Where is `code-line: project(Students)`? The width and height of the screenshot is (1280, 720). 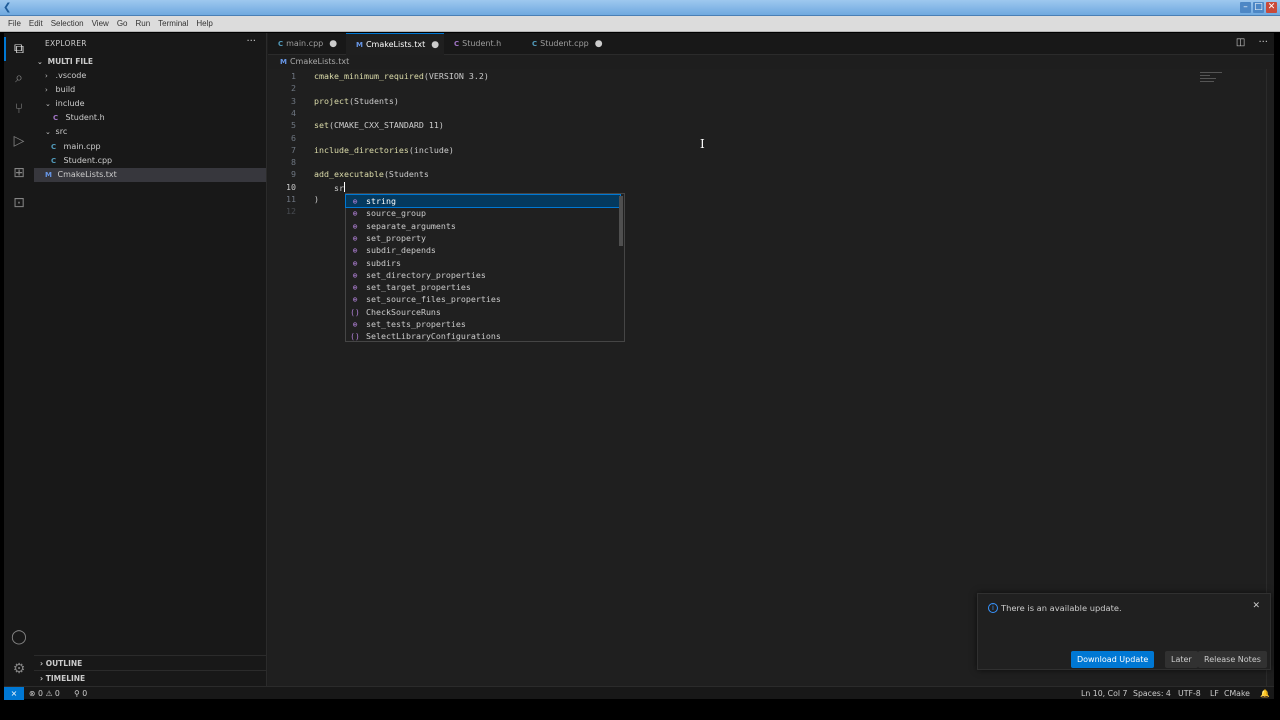 code-line: project(Students) is located at coordinates (356, 101).